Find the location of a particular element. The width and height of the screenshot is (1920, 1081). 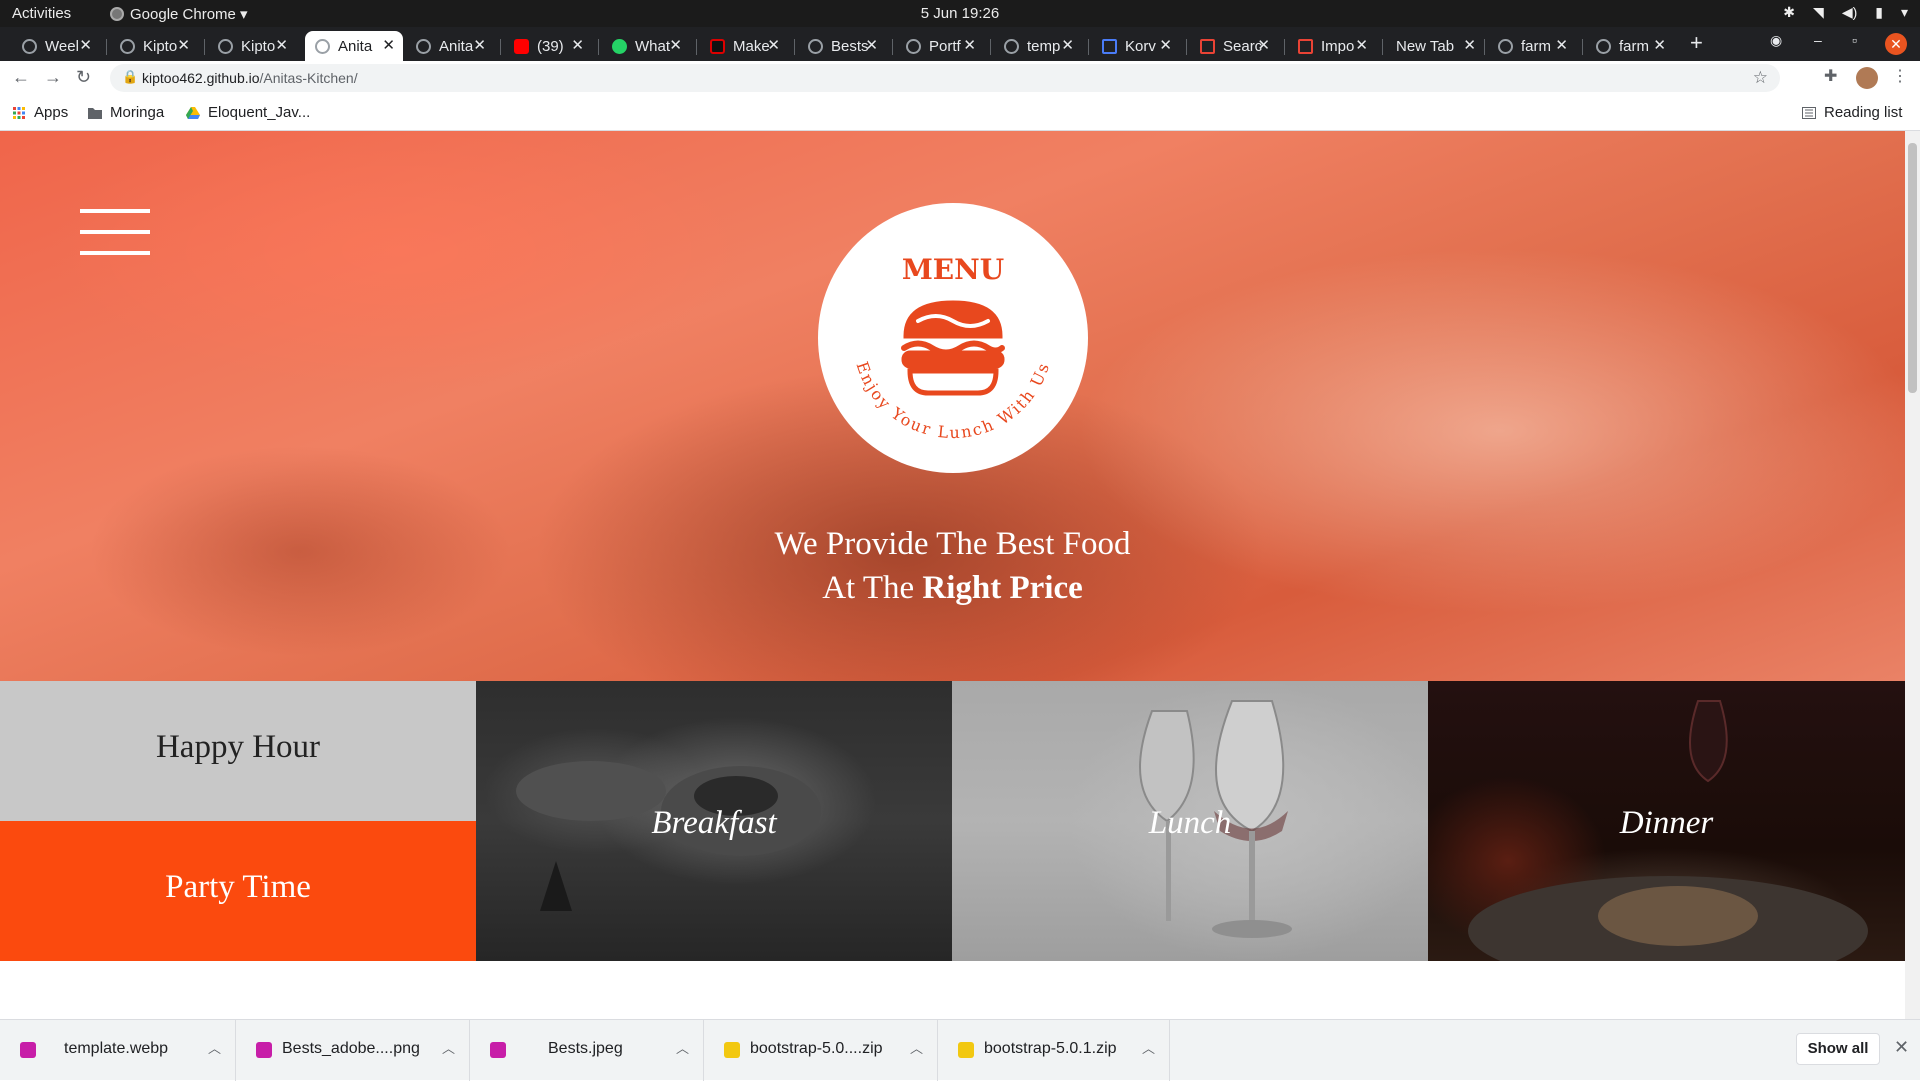

bookmark-label: Apps is located at coordinates (51, 112).